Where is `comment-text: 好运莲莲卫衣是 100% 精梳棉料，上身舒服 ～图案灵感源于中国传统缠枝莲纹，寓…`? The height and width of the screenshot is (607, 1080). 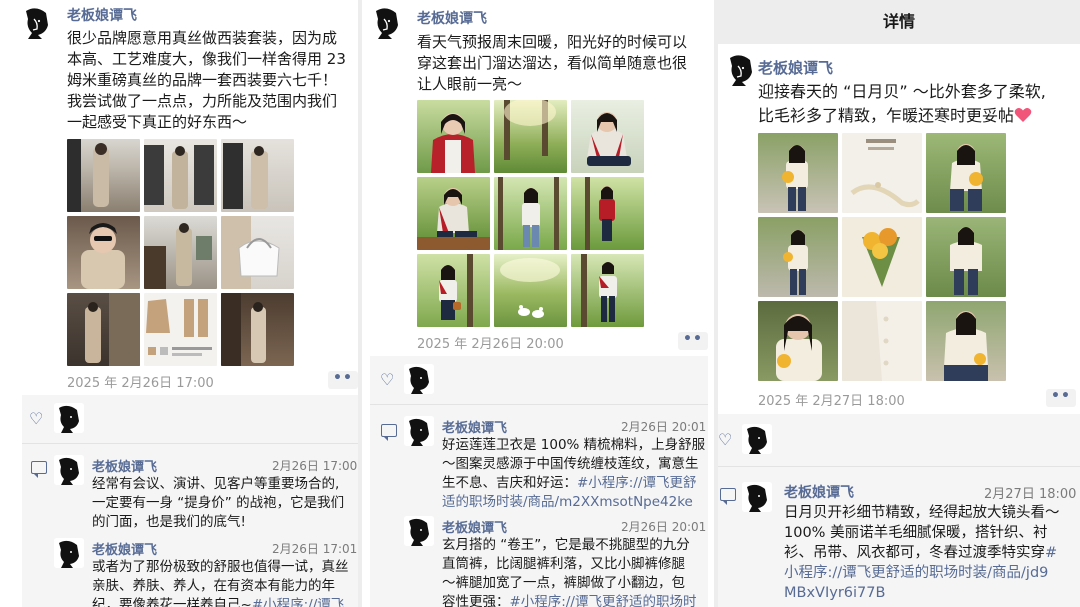
comment-text: 好运莲莲卫衣是 100% 精梳棉料，上身舒服 ～图案灵感源于中国传统缠枝莲纹，寓… is located at coordinates (575, 474).